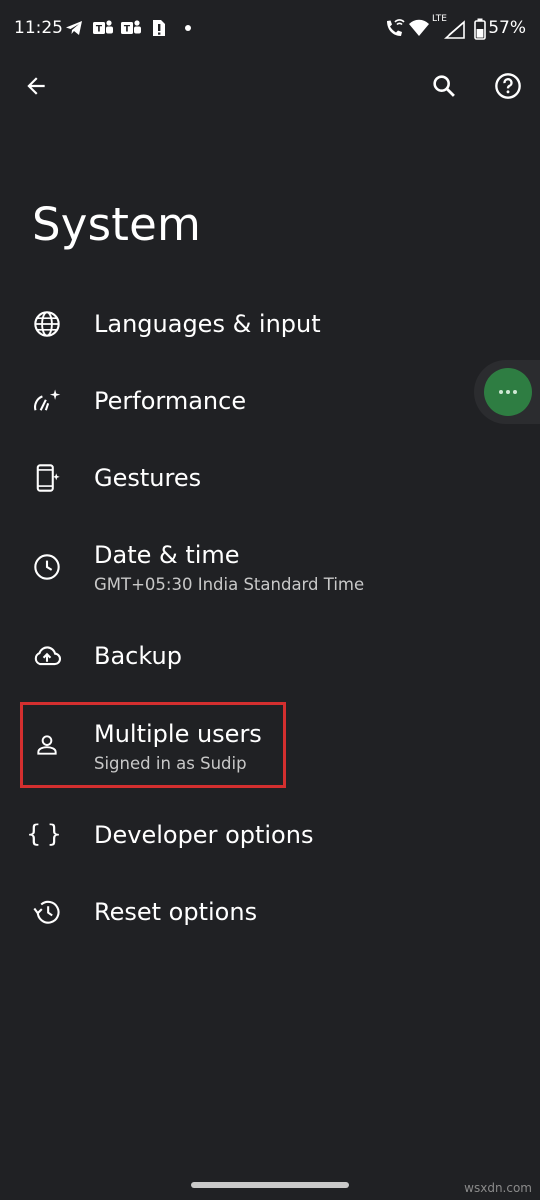 Image resolution: width=540 pixels, height=1200 pixels. What do you see at coordinates (74, 28) in the screenshot?
I see `telegram-icon` at bounding box center [74, 28].